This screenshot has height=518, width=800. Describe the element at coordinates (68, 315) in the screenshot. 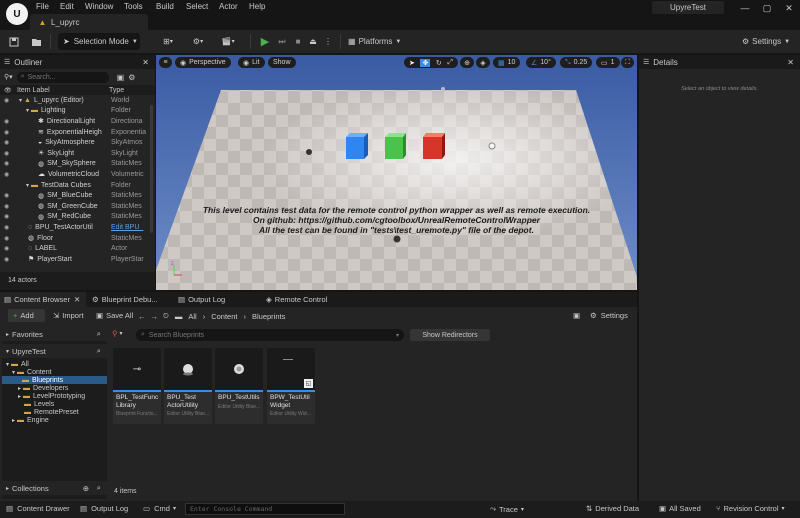

I see `import-button: ⇲ Import` at that location.